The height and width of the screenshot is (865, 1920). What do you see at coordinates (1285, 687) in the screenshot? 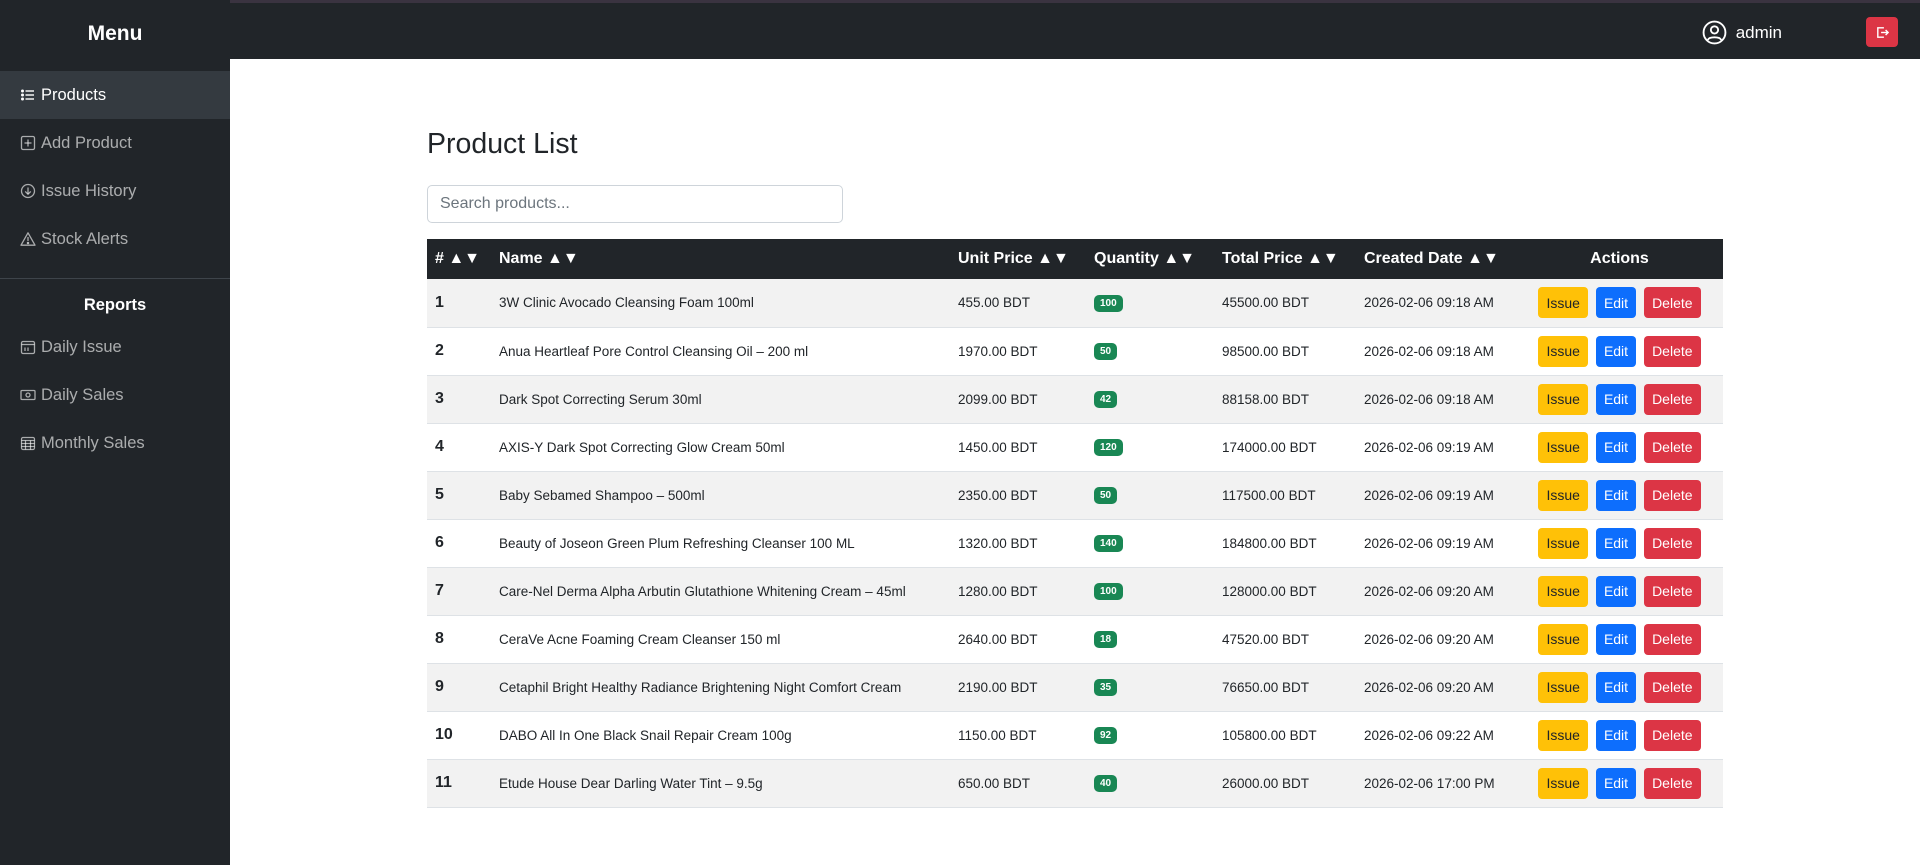
I see `total-price: 76650.00 BDT` at bounding box center [1285, 687].